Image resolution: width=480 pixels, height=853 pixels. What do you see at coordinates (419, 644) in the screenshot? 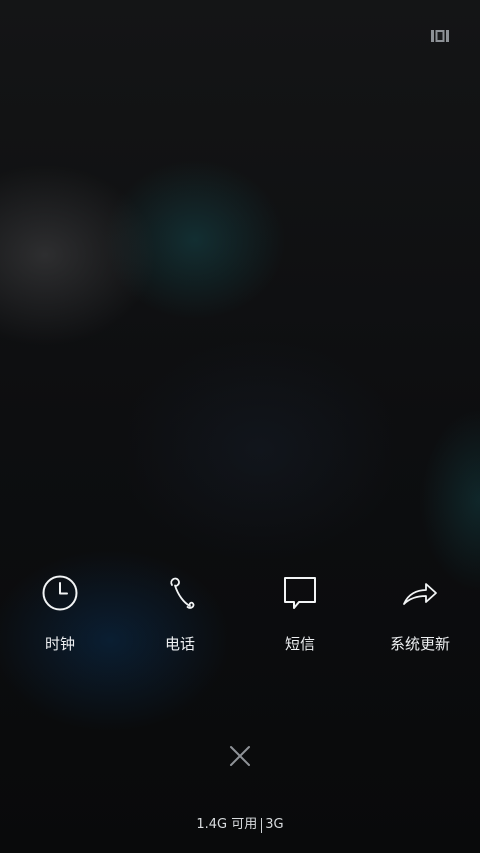
I see `app-label-system-update: 系统更新` at bounding box center [419, 644].